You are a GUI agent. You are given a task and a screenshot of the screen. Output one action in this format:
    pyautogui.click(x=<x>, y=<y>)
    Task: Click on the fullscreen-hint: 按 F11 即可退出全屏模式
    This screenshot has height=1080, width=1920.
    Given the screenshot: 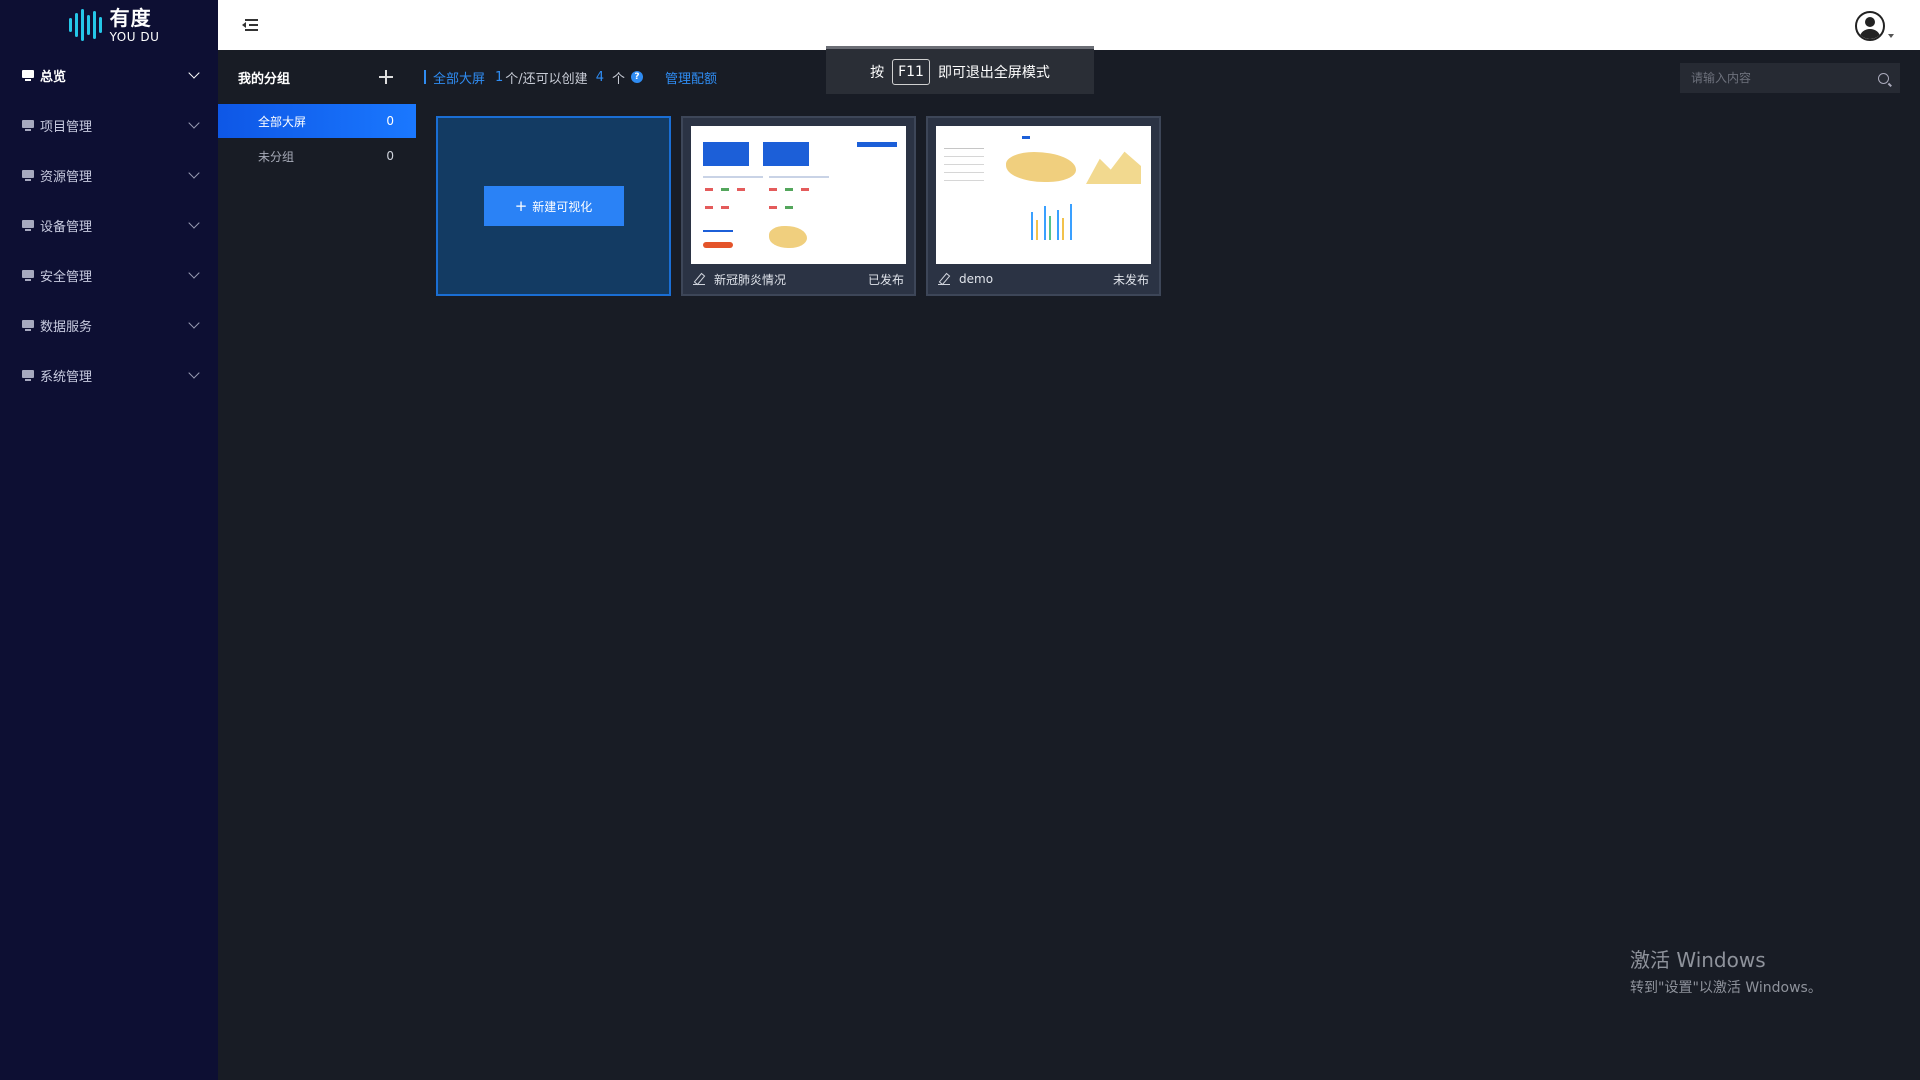 What is the action you would take?
    pyautogui.click(x=960, y=70)
    